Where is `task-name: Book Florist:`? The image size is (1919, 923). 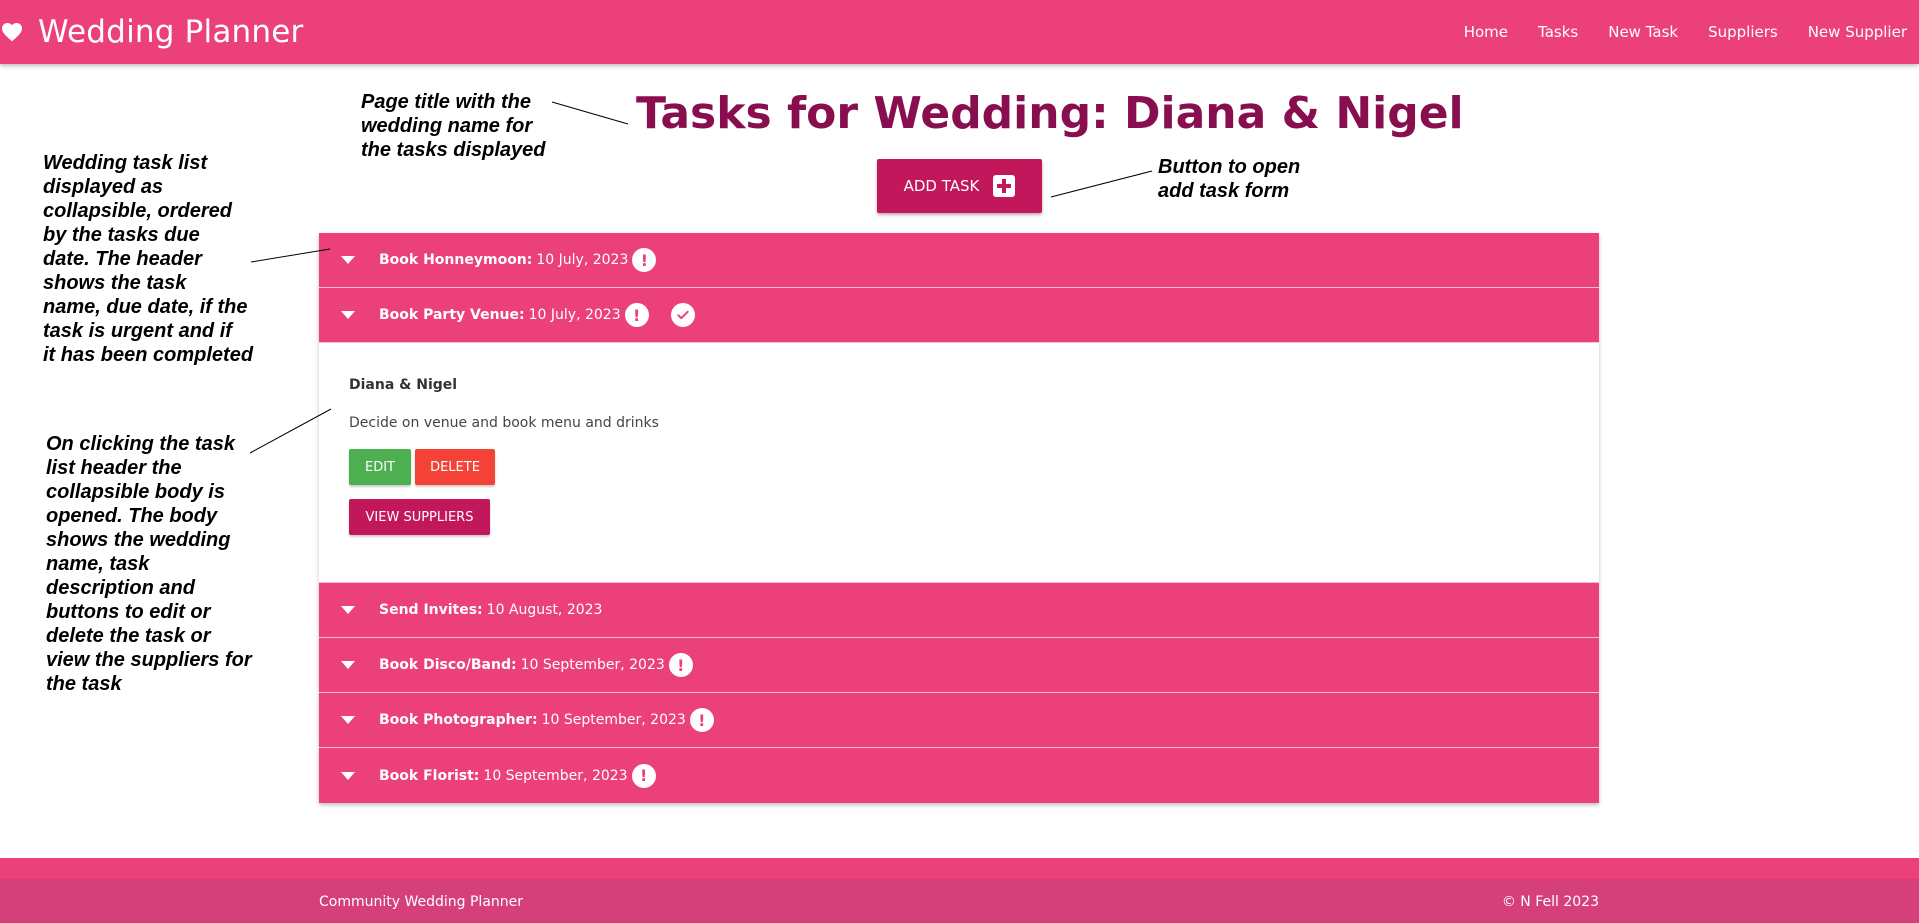
task-name: Book Florist: is located at coordinates (429, 775).